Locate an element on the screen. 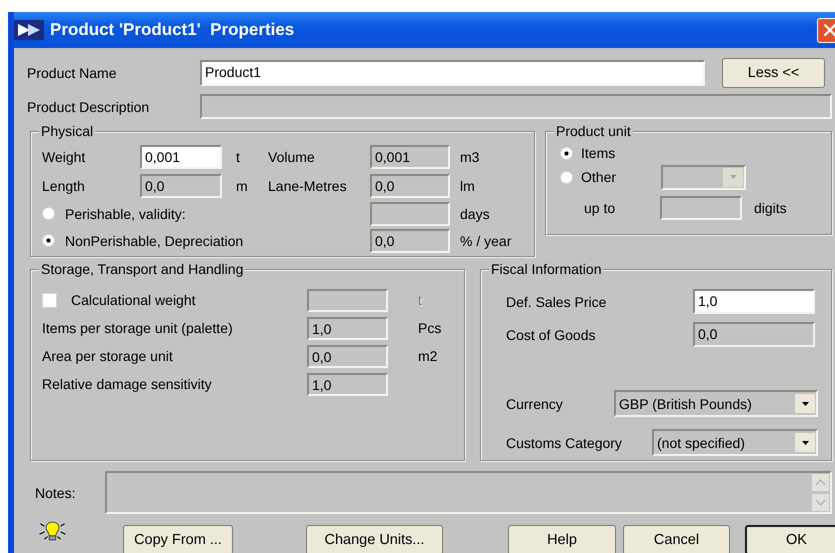  unit-label: m is located at coordinates (242, 186).